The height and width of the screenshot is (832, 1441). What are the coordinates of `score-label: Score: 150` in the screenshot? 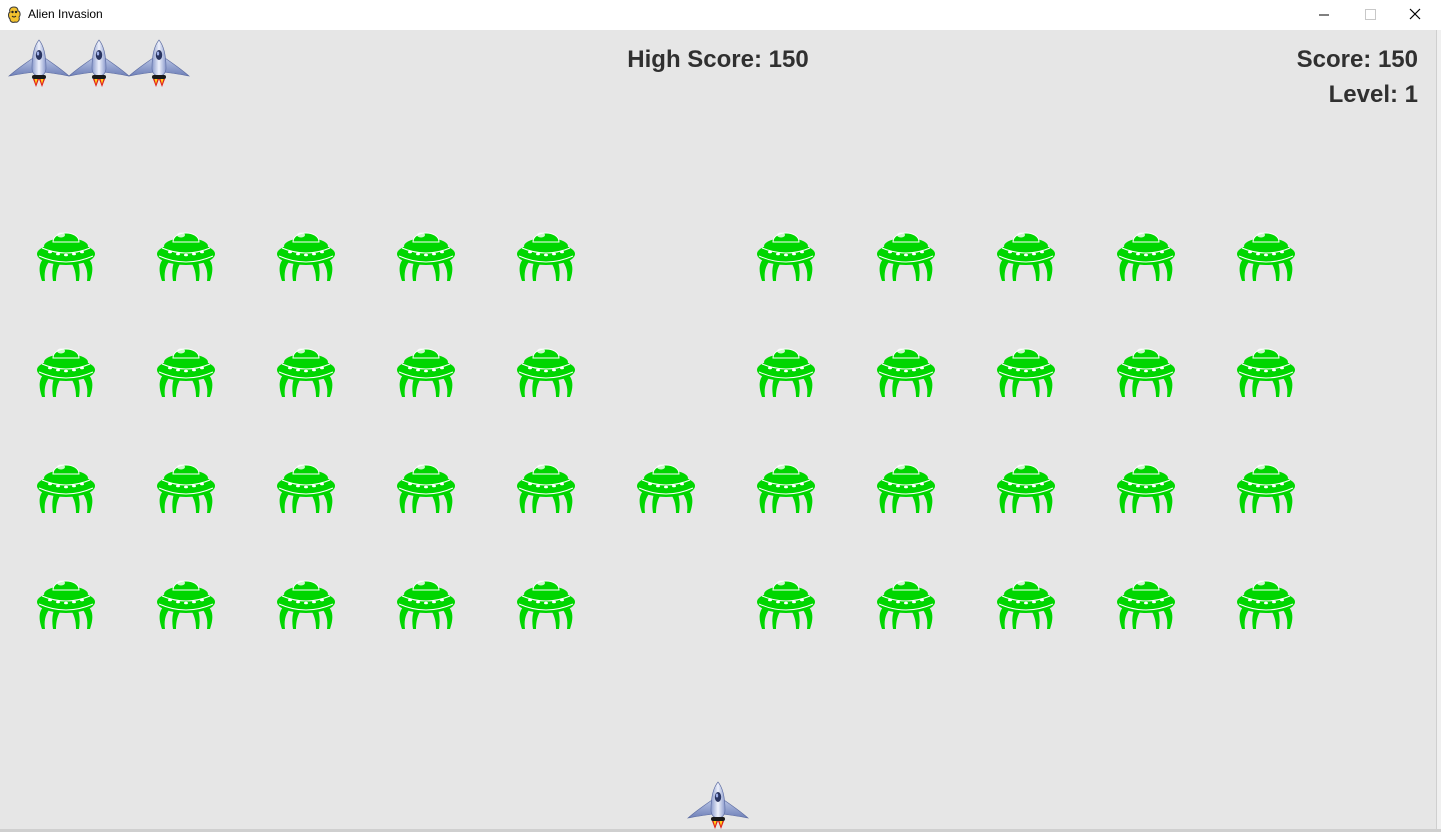 It's located at (1357, 59).